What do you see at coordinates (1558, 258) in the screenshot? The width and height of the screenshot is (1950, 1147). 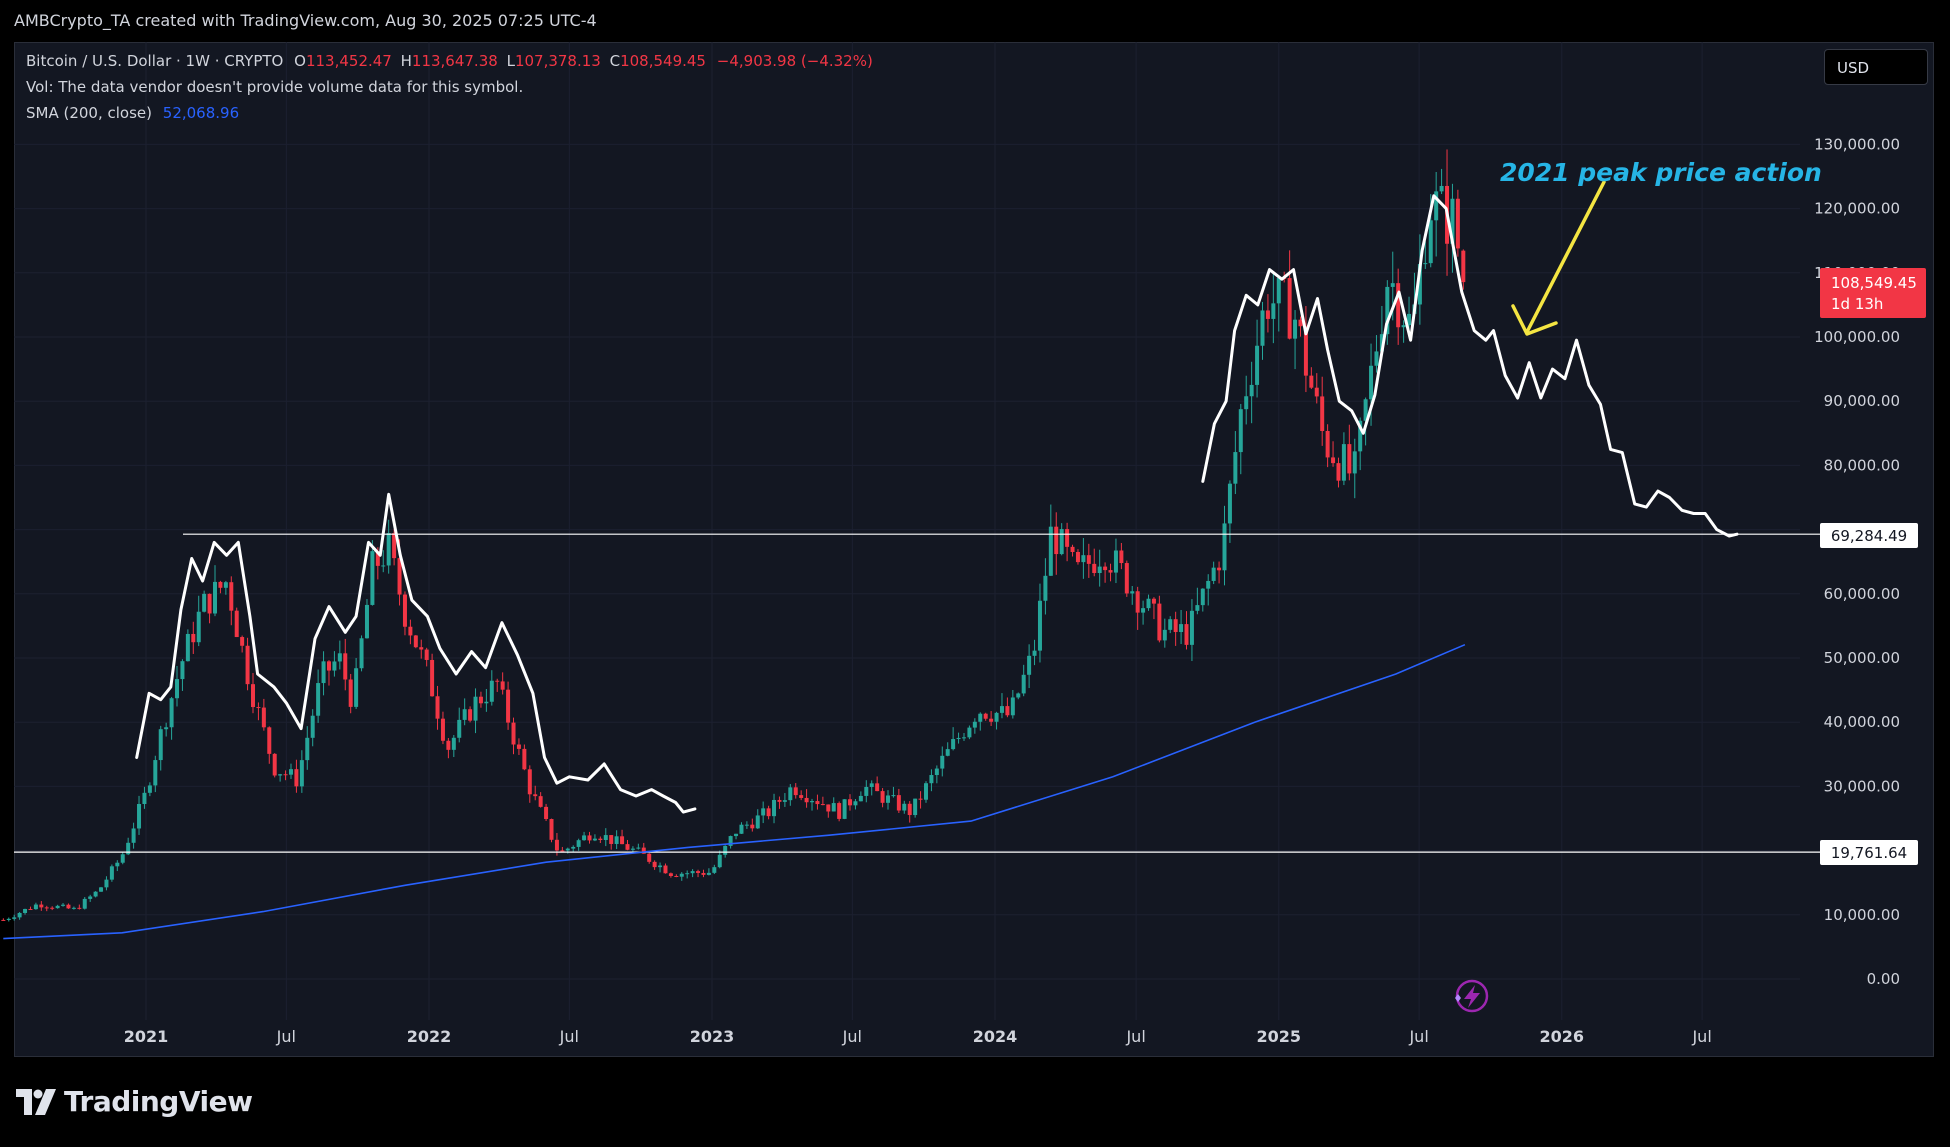 I see `annotation-arrow` at bounding box center [1558, 258].